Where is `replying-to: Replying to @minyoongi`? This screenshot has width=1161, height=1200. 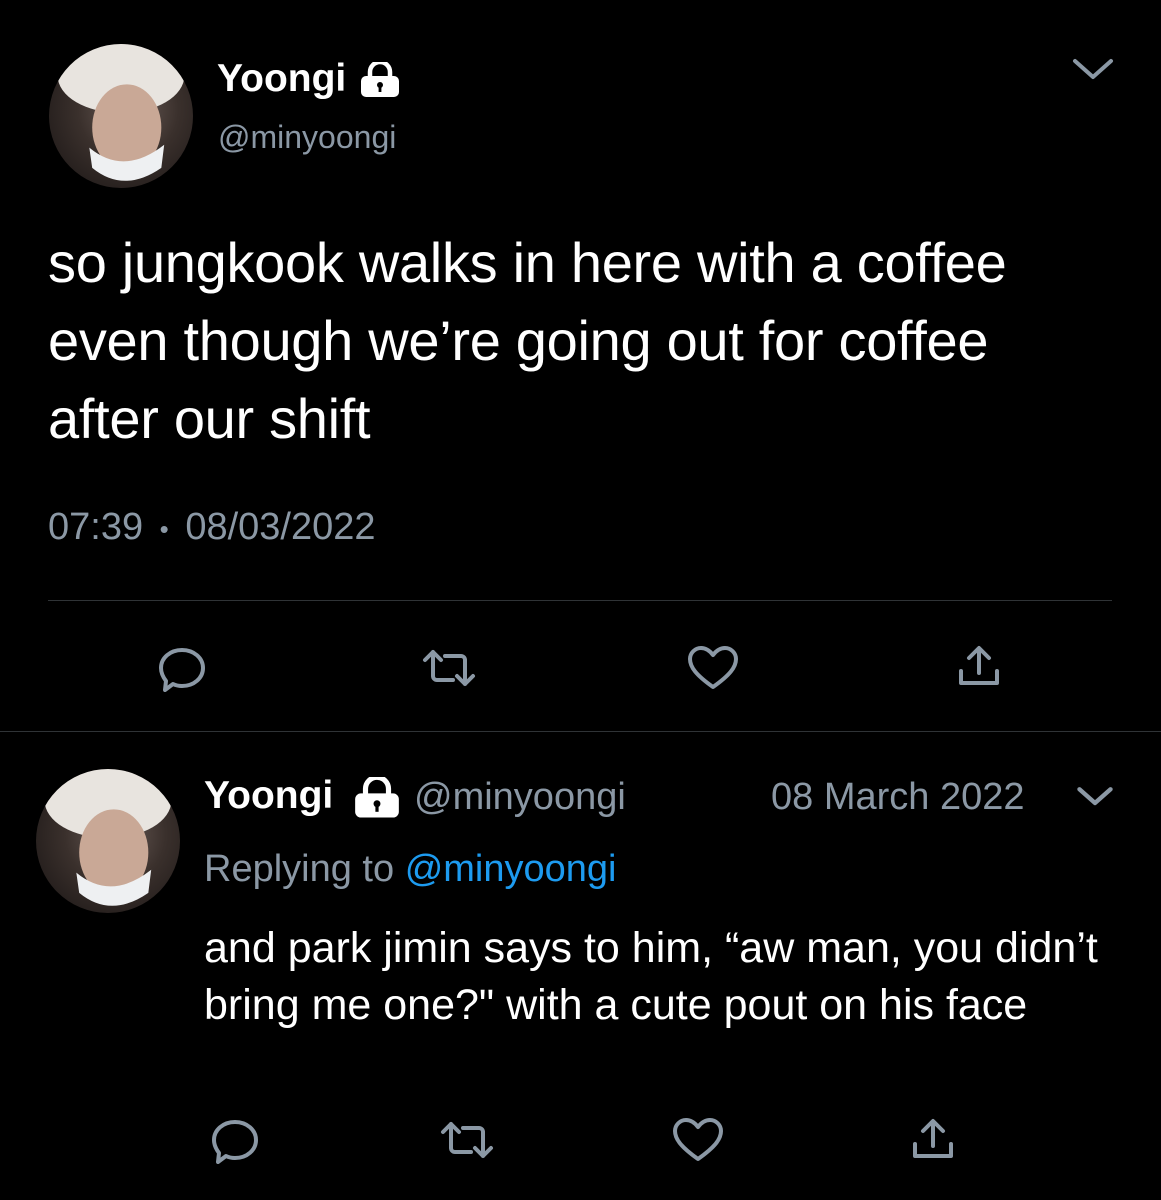
replying-to: Replying to @minyoongi is located at coordinates (410, 869).